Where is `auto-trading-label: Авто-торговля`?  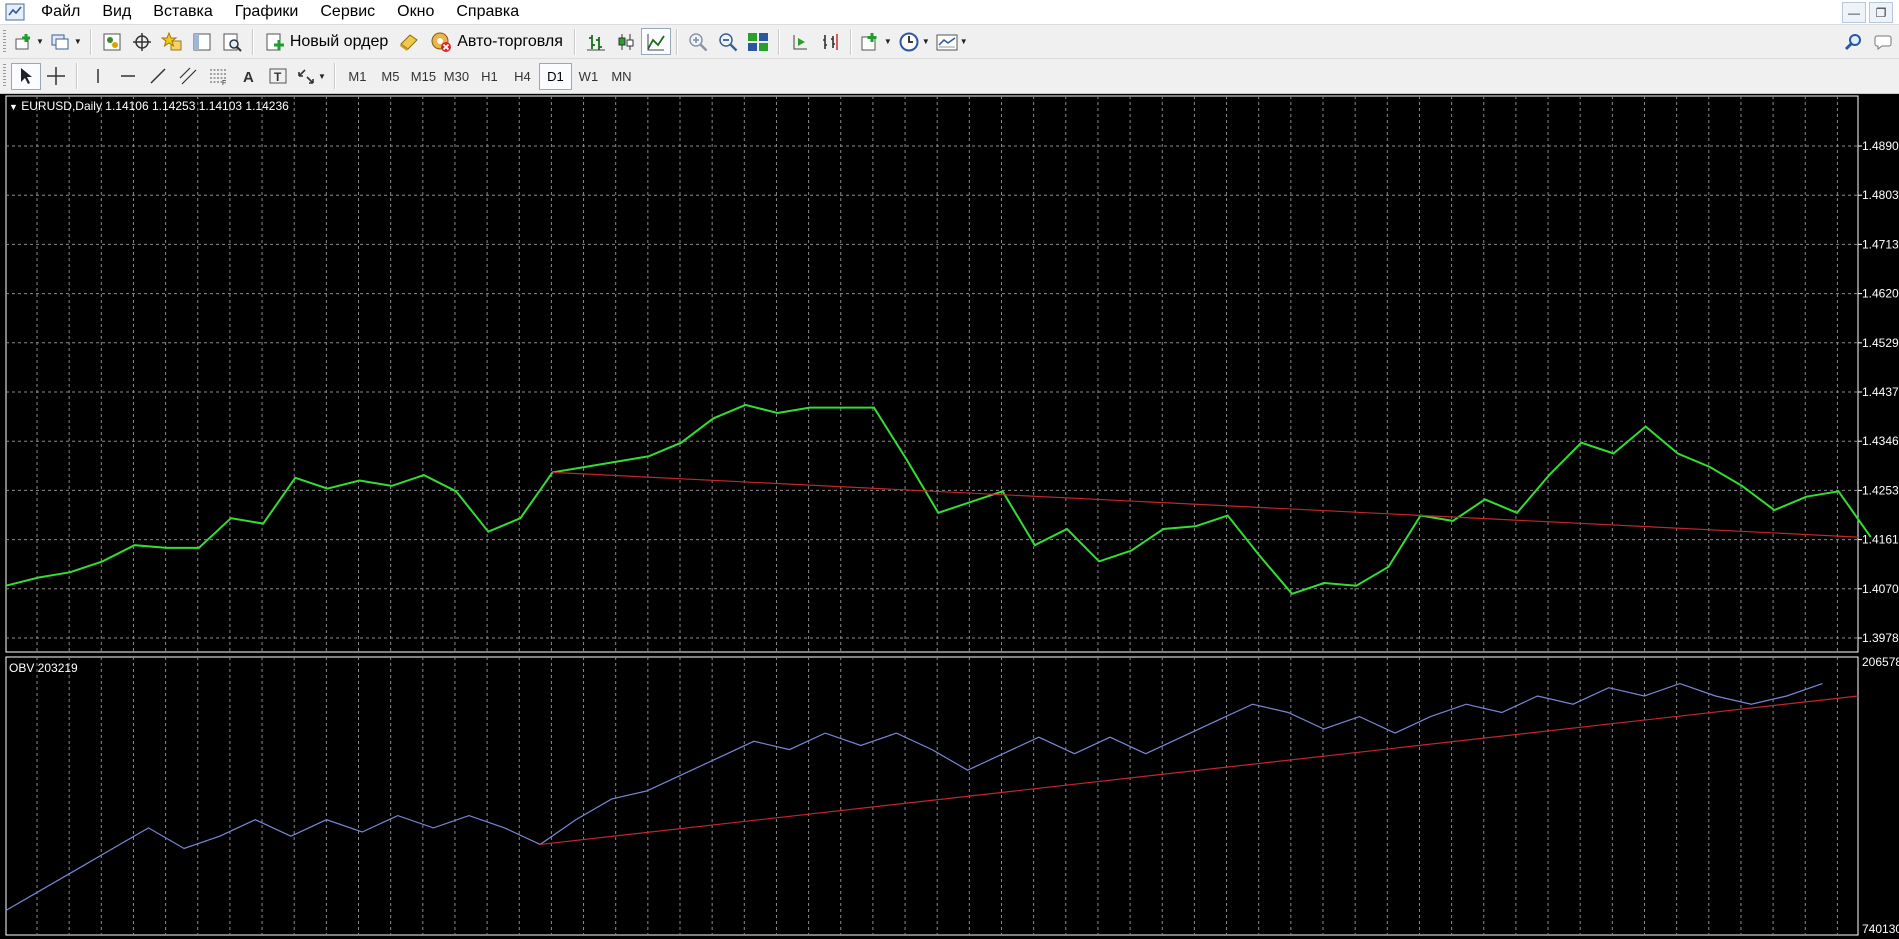
auto-trading-label: Авто-торговля is located at coordinates (510, 41).